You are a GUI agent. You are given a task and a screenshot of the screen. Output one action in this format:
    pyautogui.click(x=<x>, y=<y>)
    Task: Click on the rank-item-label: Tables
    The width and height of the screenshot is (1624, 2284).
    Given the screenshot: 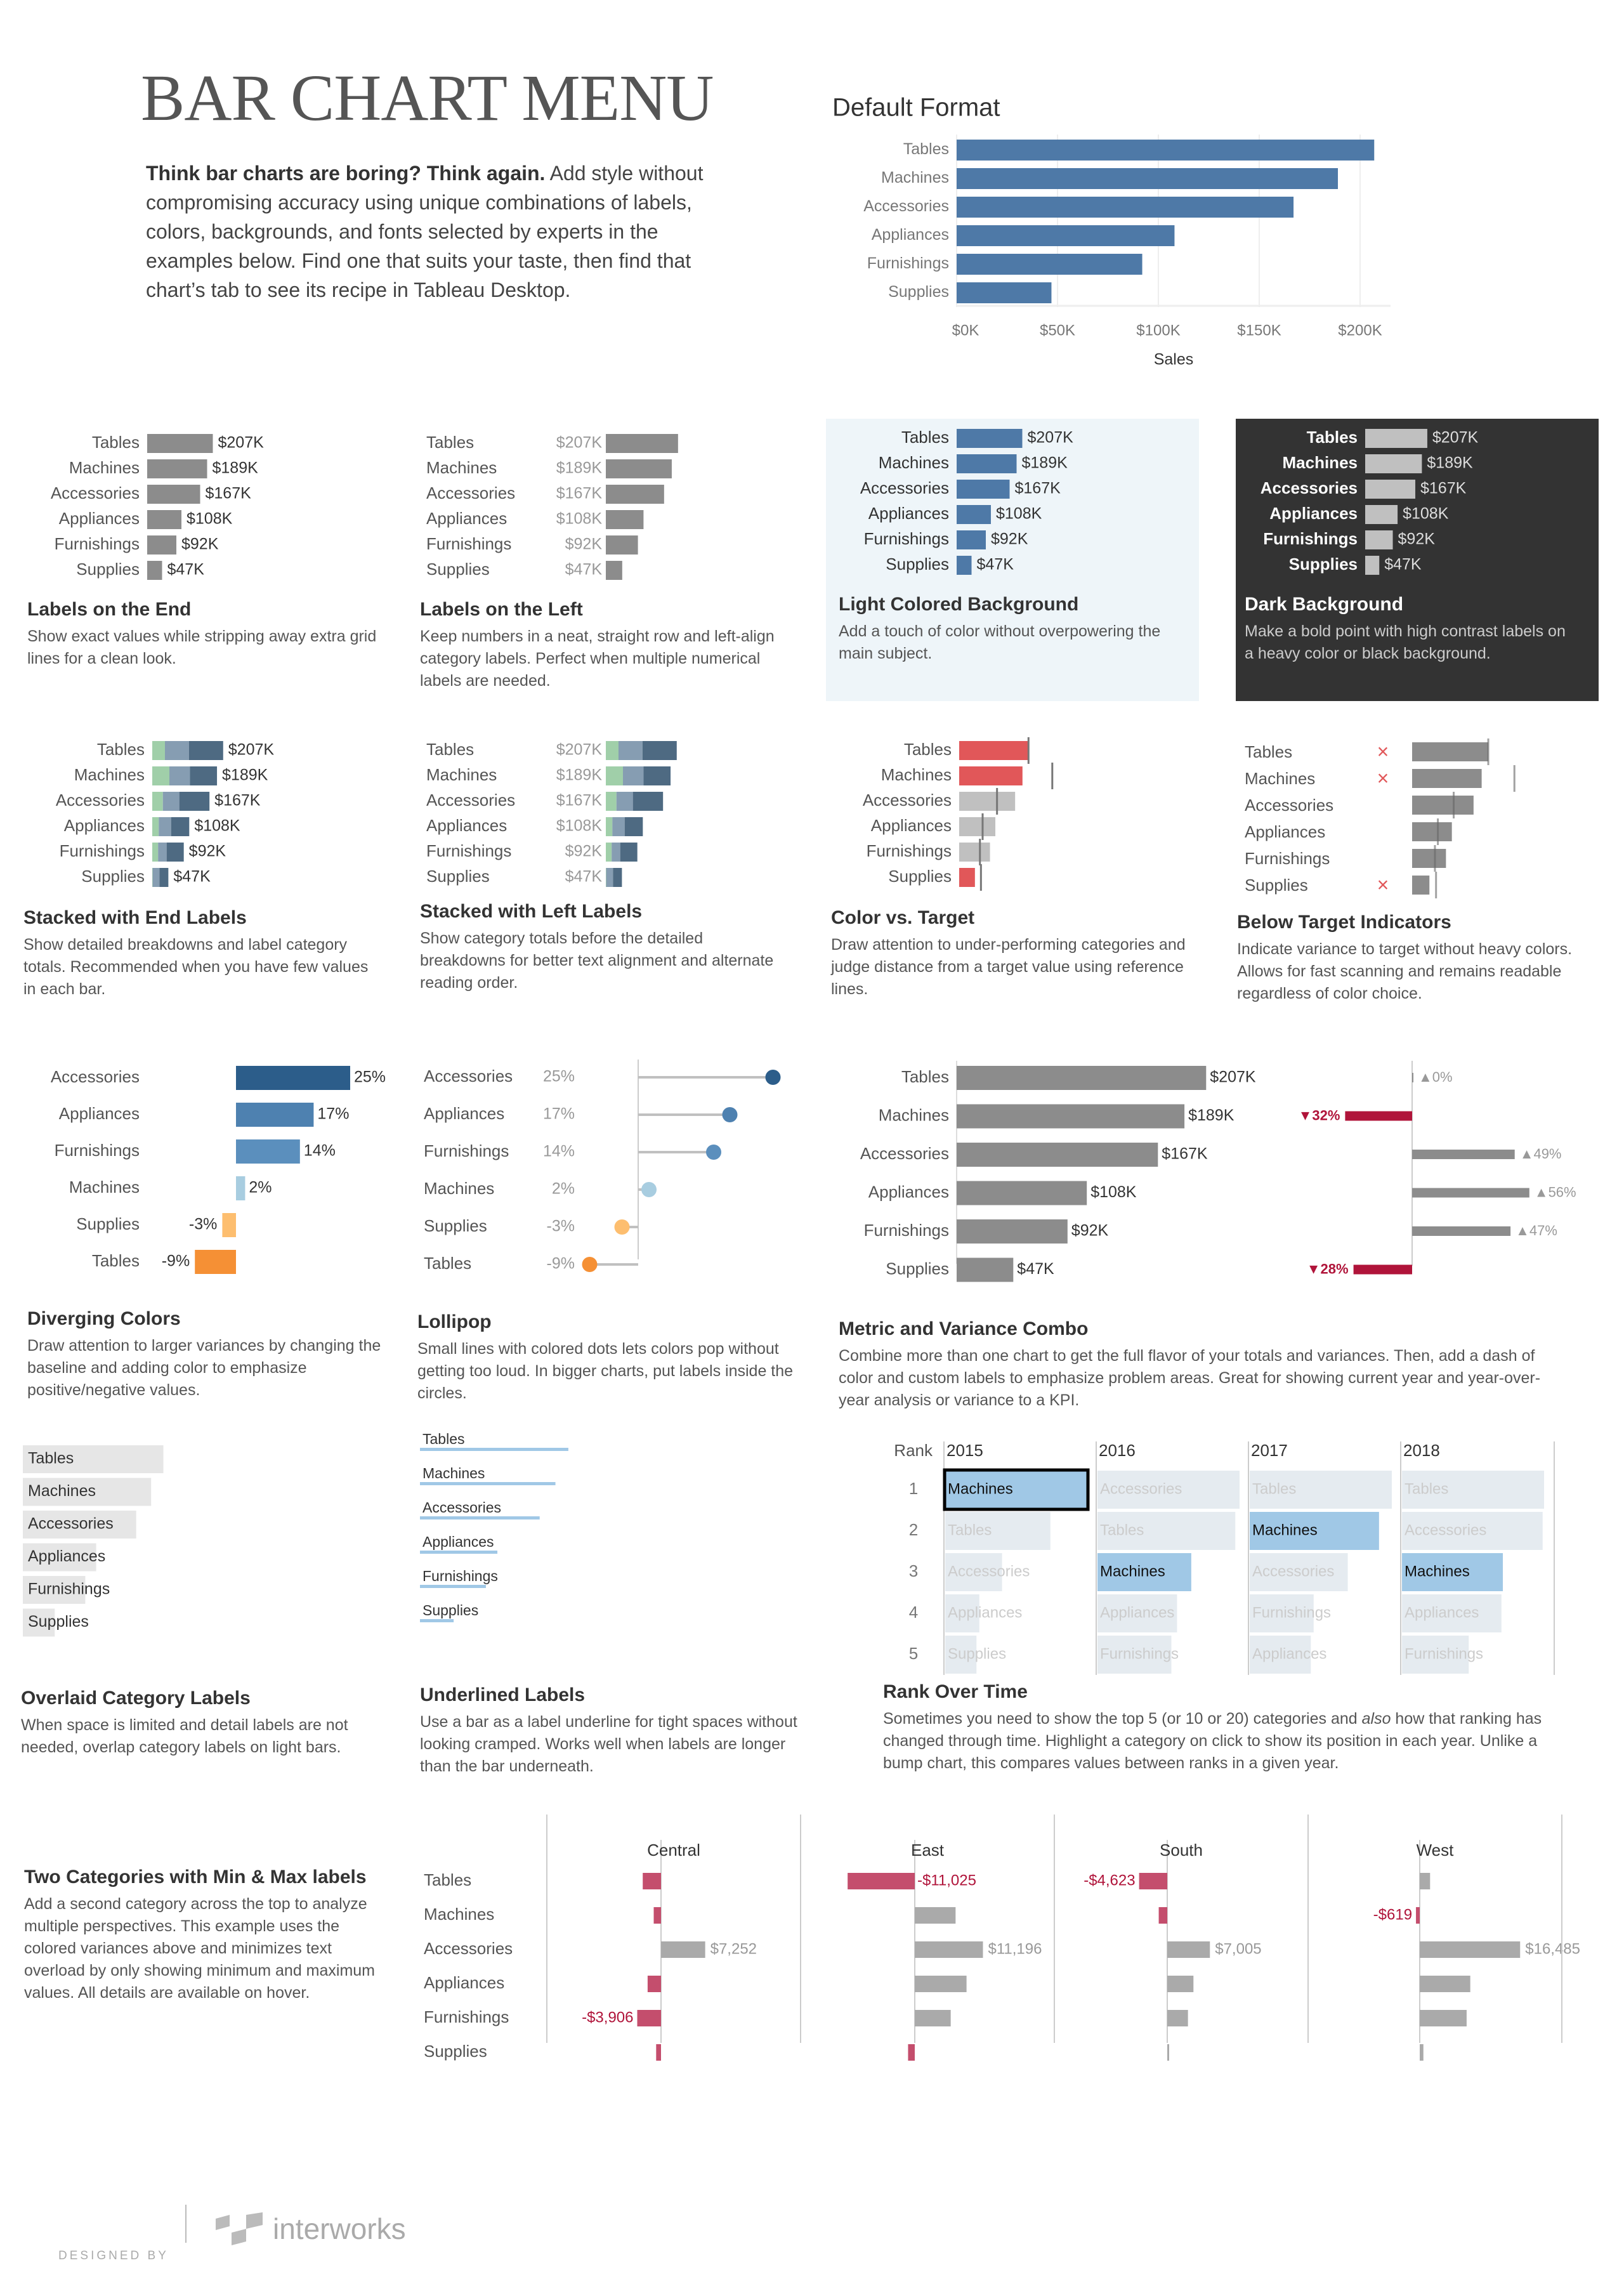 What is the action you would take?
    pyautogui.click(x=970, y=1530)
    